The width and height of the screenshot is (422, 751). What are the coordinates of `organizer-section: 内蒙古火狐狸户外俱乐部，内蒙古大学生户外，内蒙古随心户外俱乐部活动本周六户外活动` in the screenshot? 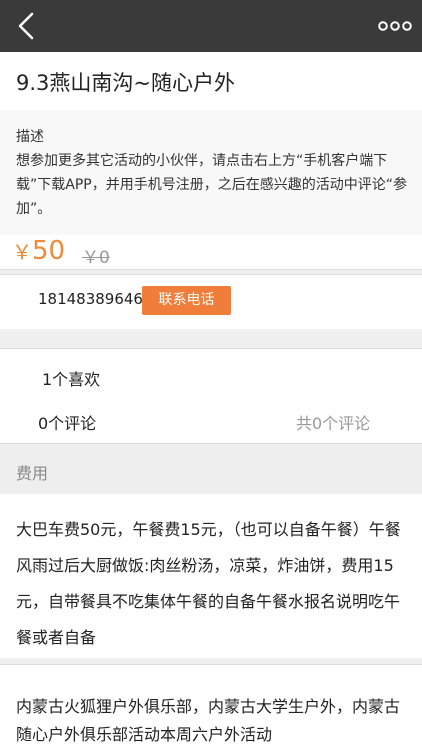 It's located at (211, 707).